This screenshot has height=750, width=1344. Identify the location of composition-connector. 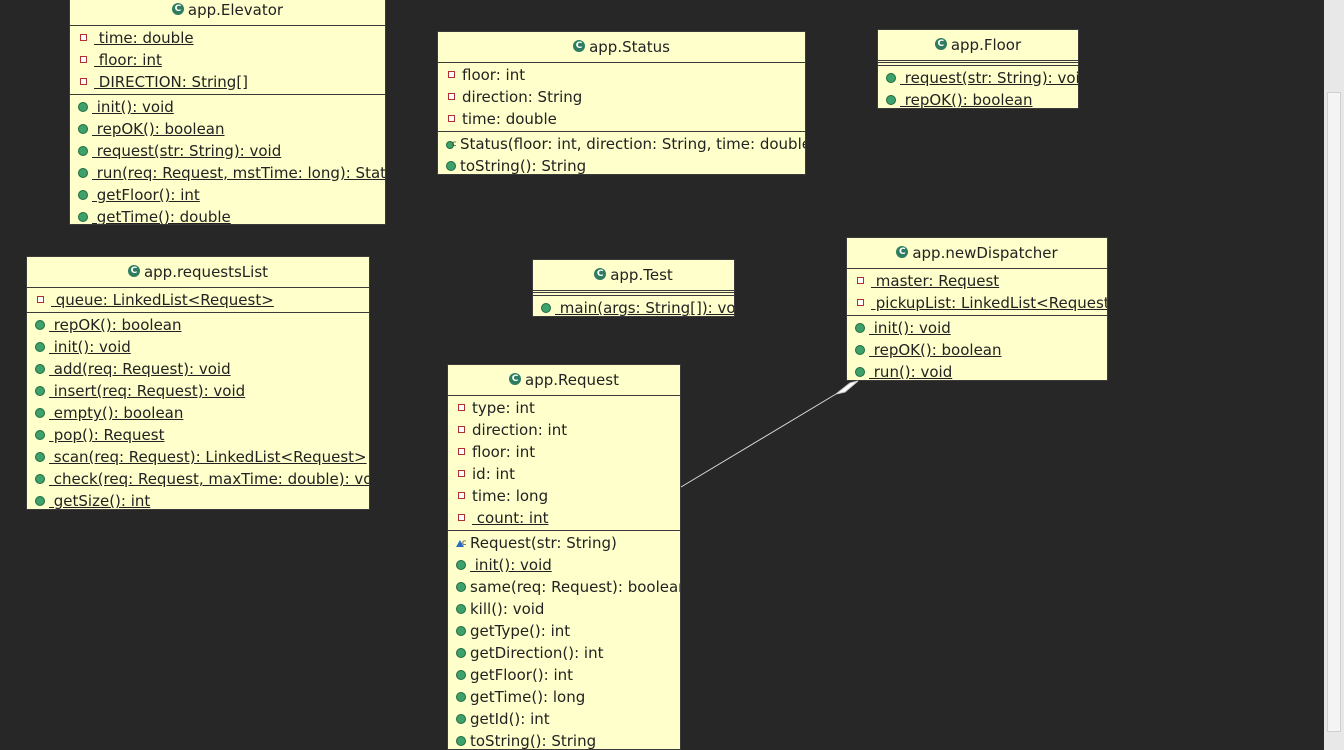
(769, 434).